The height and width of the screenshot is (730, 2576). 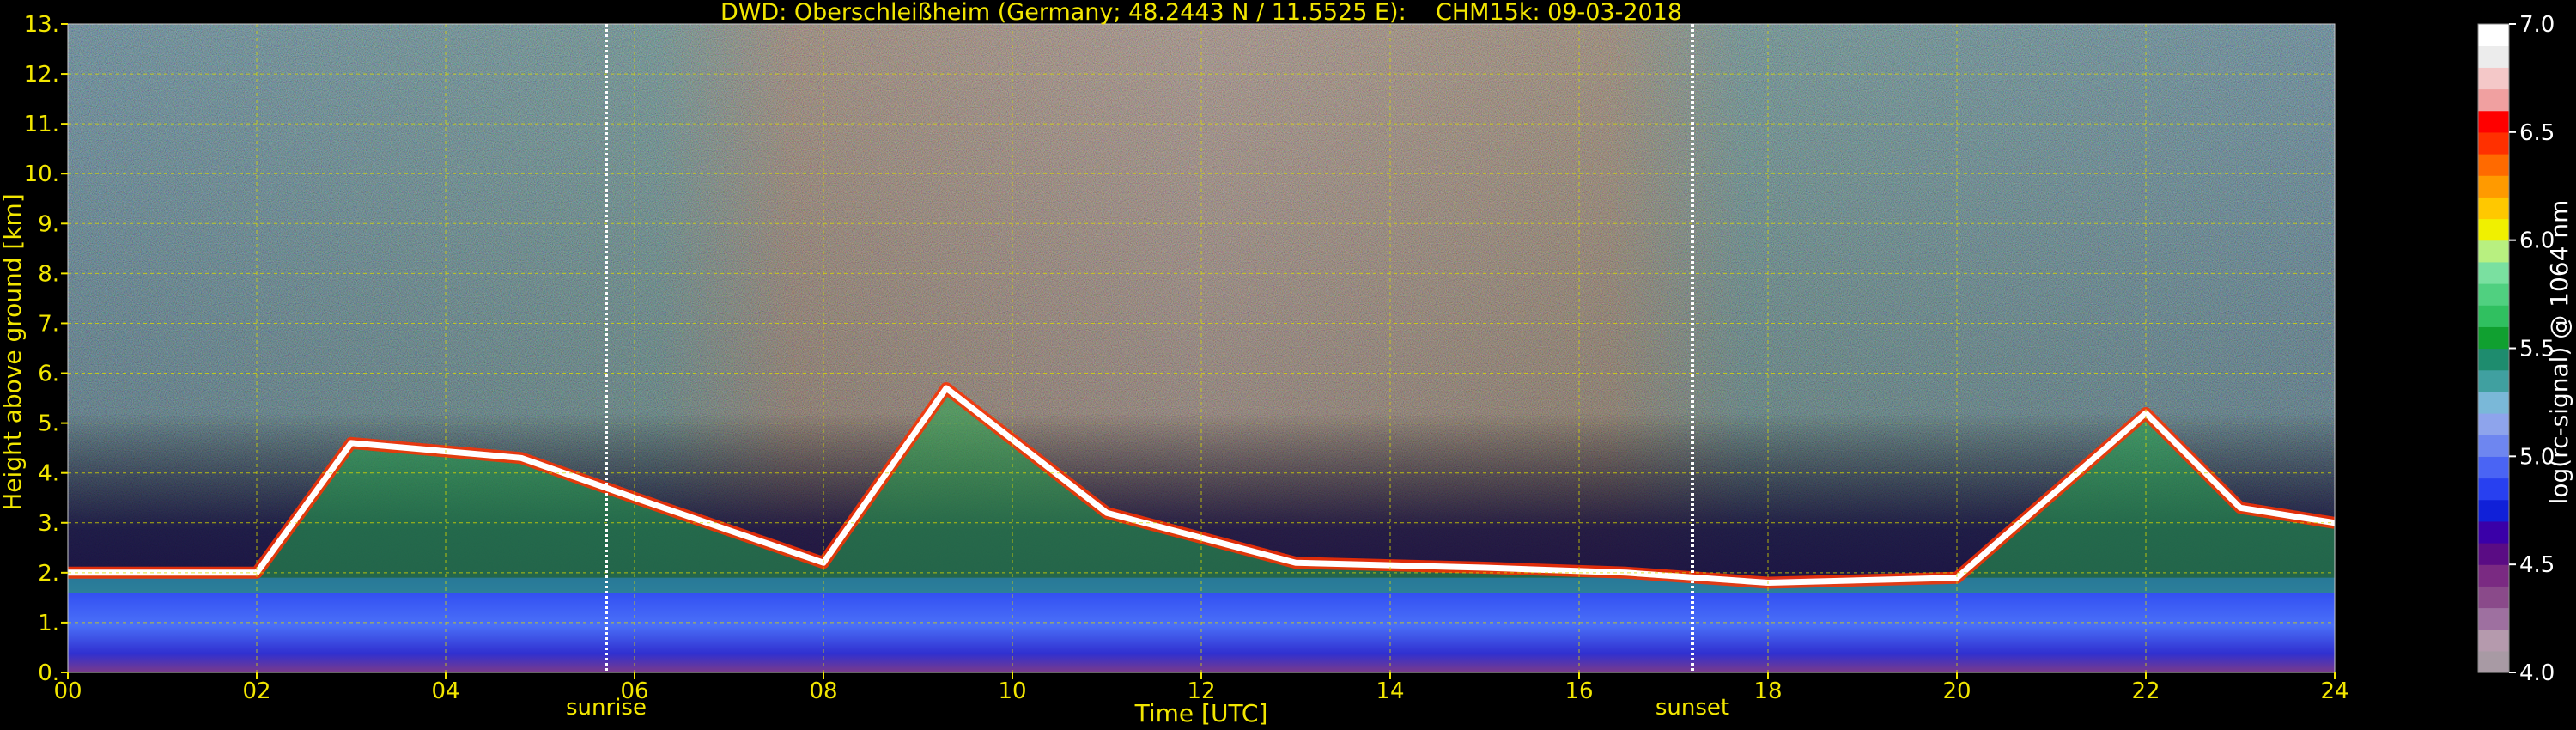 I want to click on y-tick-label: 9., so click(x=48, y=224).